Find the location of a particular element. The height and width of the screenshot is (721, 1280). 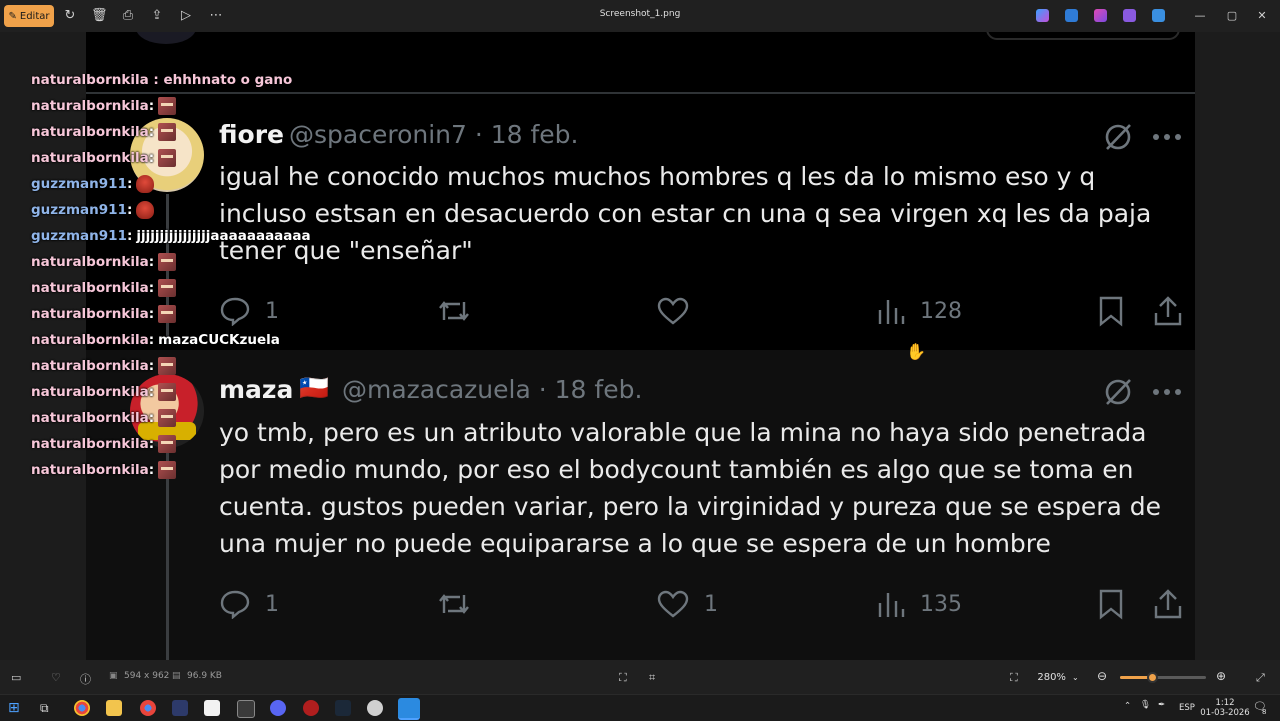

fit-screen-icon: ⛶ is located at coordinates (1014, 678).